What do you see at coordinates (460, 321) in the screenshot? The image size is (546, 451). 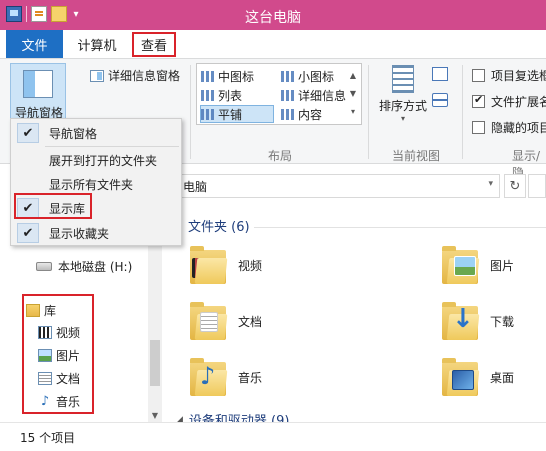 I see `download-folder-icon` at bounding box center [460, 321].